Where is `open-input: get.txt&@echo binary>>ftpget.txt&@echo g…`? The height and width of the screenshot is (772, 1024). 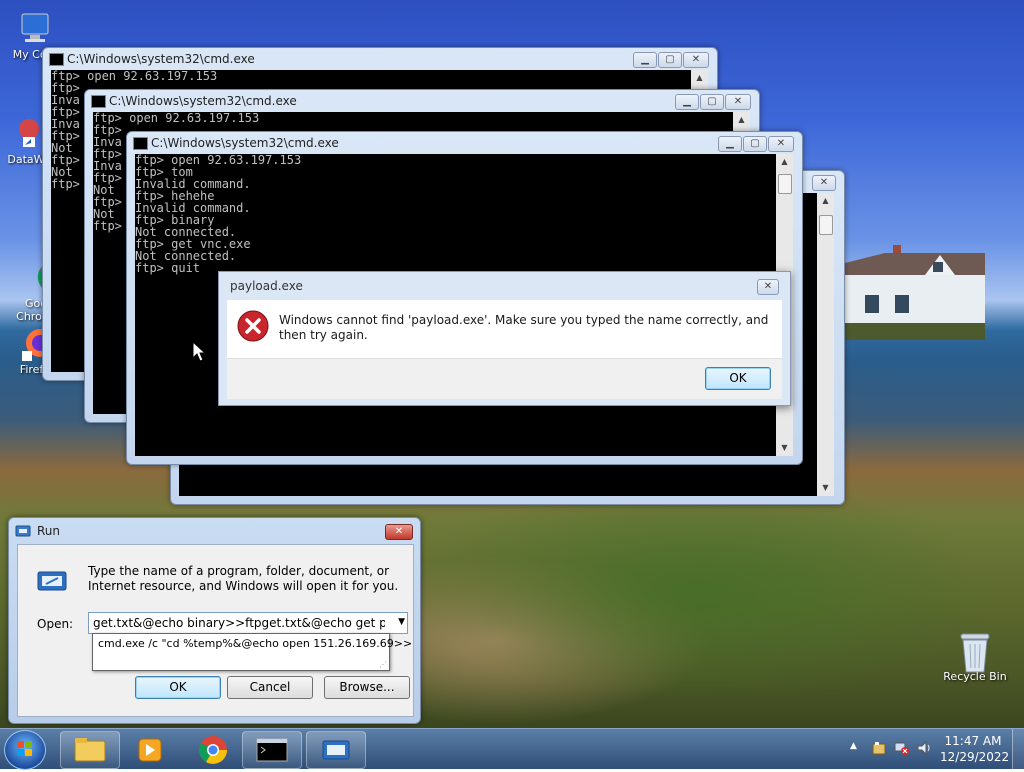 open-input: get.txt&@echo binary>>ftpget.txt&@echo g… is located at coordinates (248, 623).